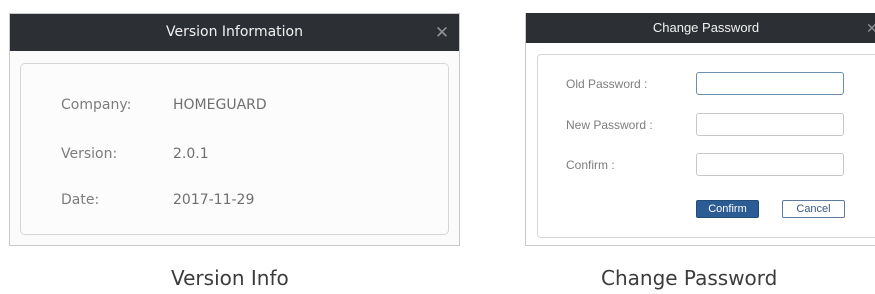 This screenshot has width=875, height=294. What do you see at coordinates (590, 165) in the screenshot?
I see `confirm-password-label: Confirm :` at bounding box center [590, 165].